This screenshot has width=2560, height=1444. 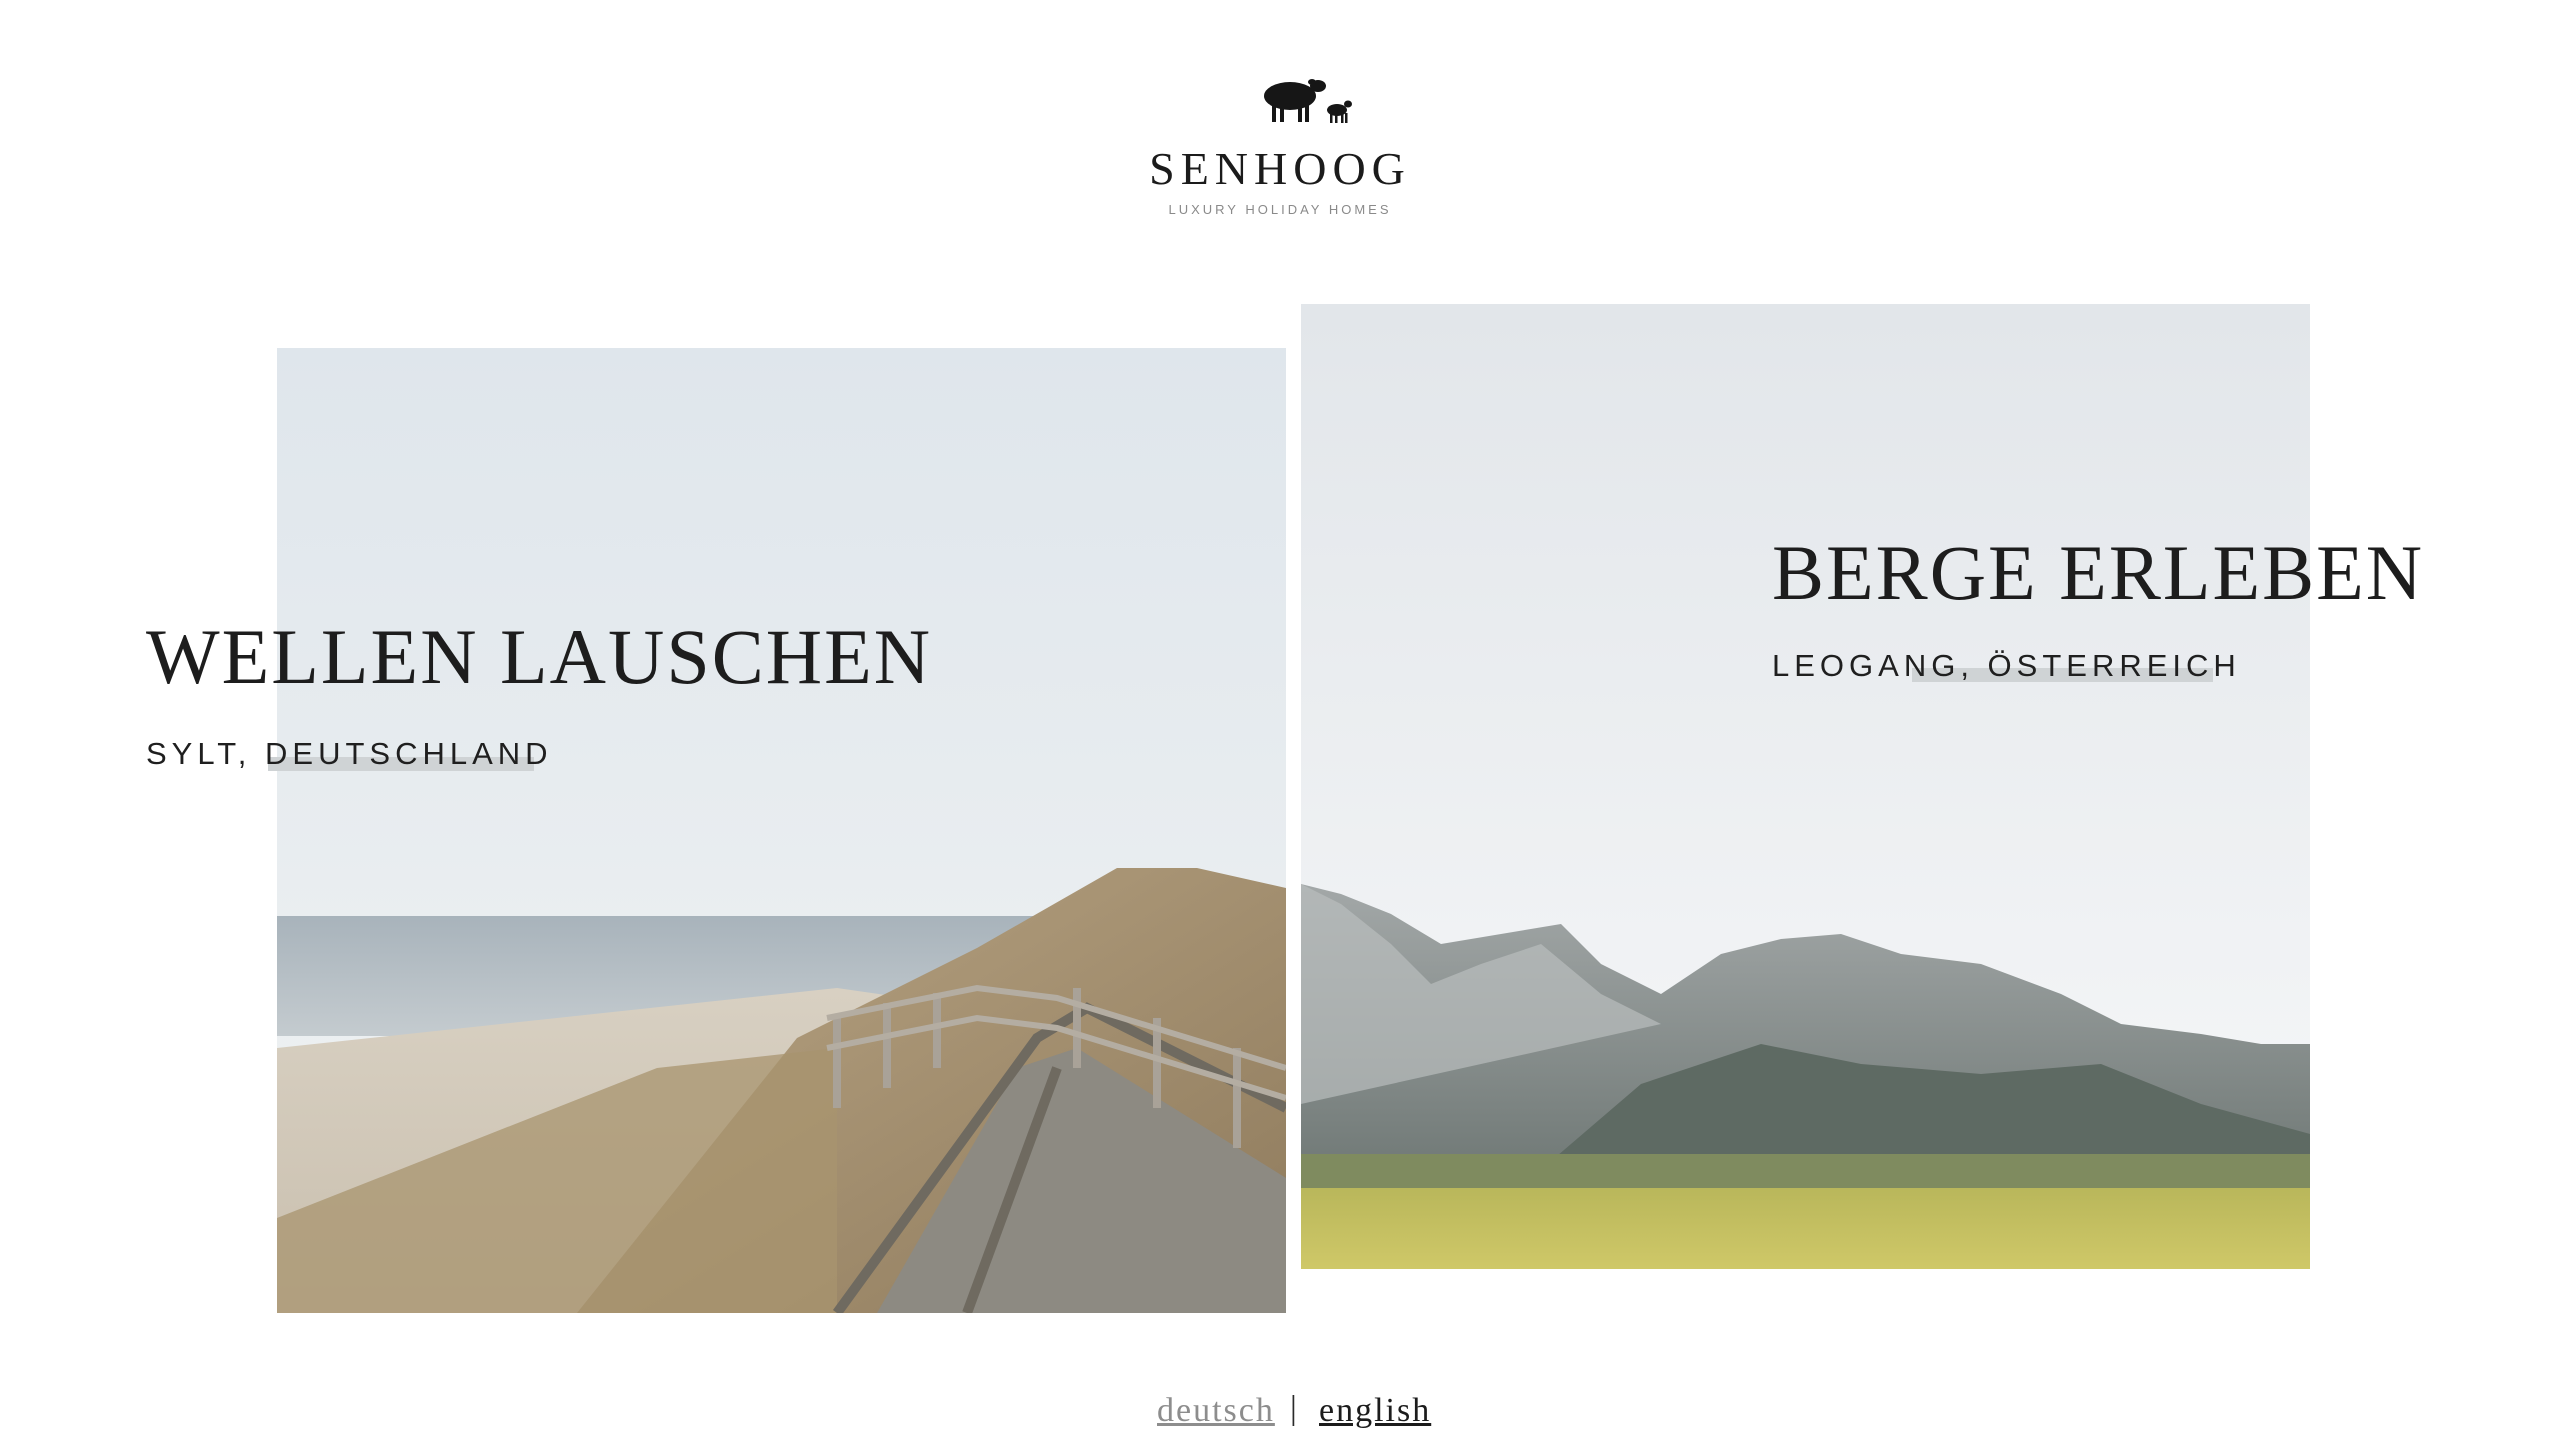 What do you see at coordinates (1280, 209) in the screenshot?
I see `brand-tagline: LUXURY HOLIDAY HOMES` at bounding box center [1280, 209].